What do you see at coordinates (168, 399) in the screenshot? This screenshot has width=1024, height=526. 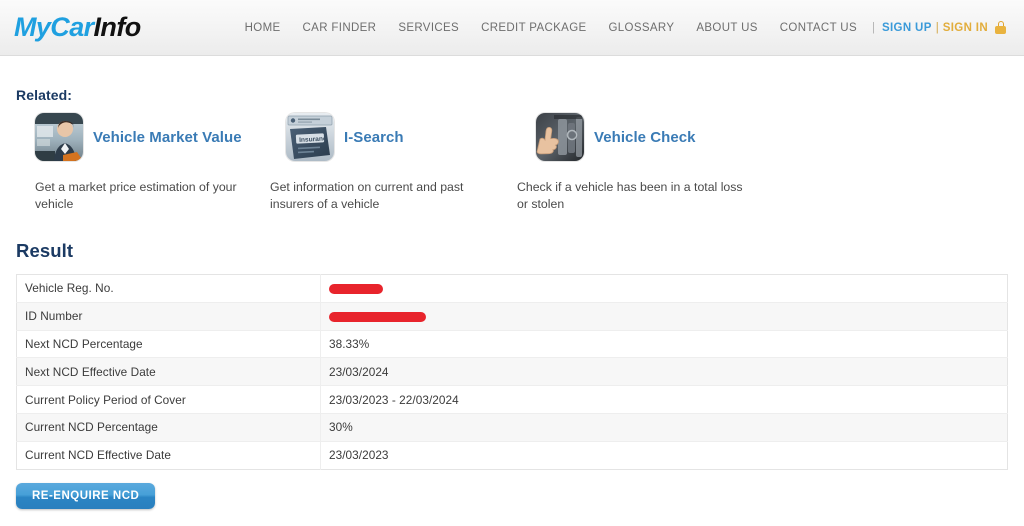 I see `row-label-current-policy-period: Current Policy Period of Cover` at bounding box center [168, 399].